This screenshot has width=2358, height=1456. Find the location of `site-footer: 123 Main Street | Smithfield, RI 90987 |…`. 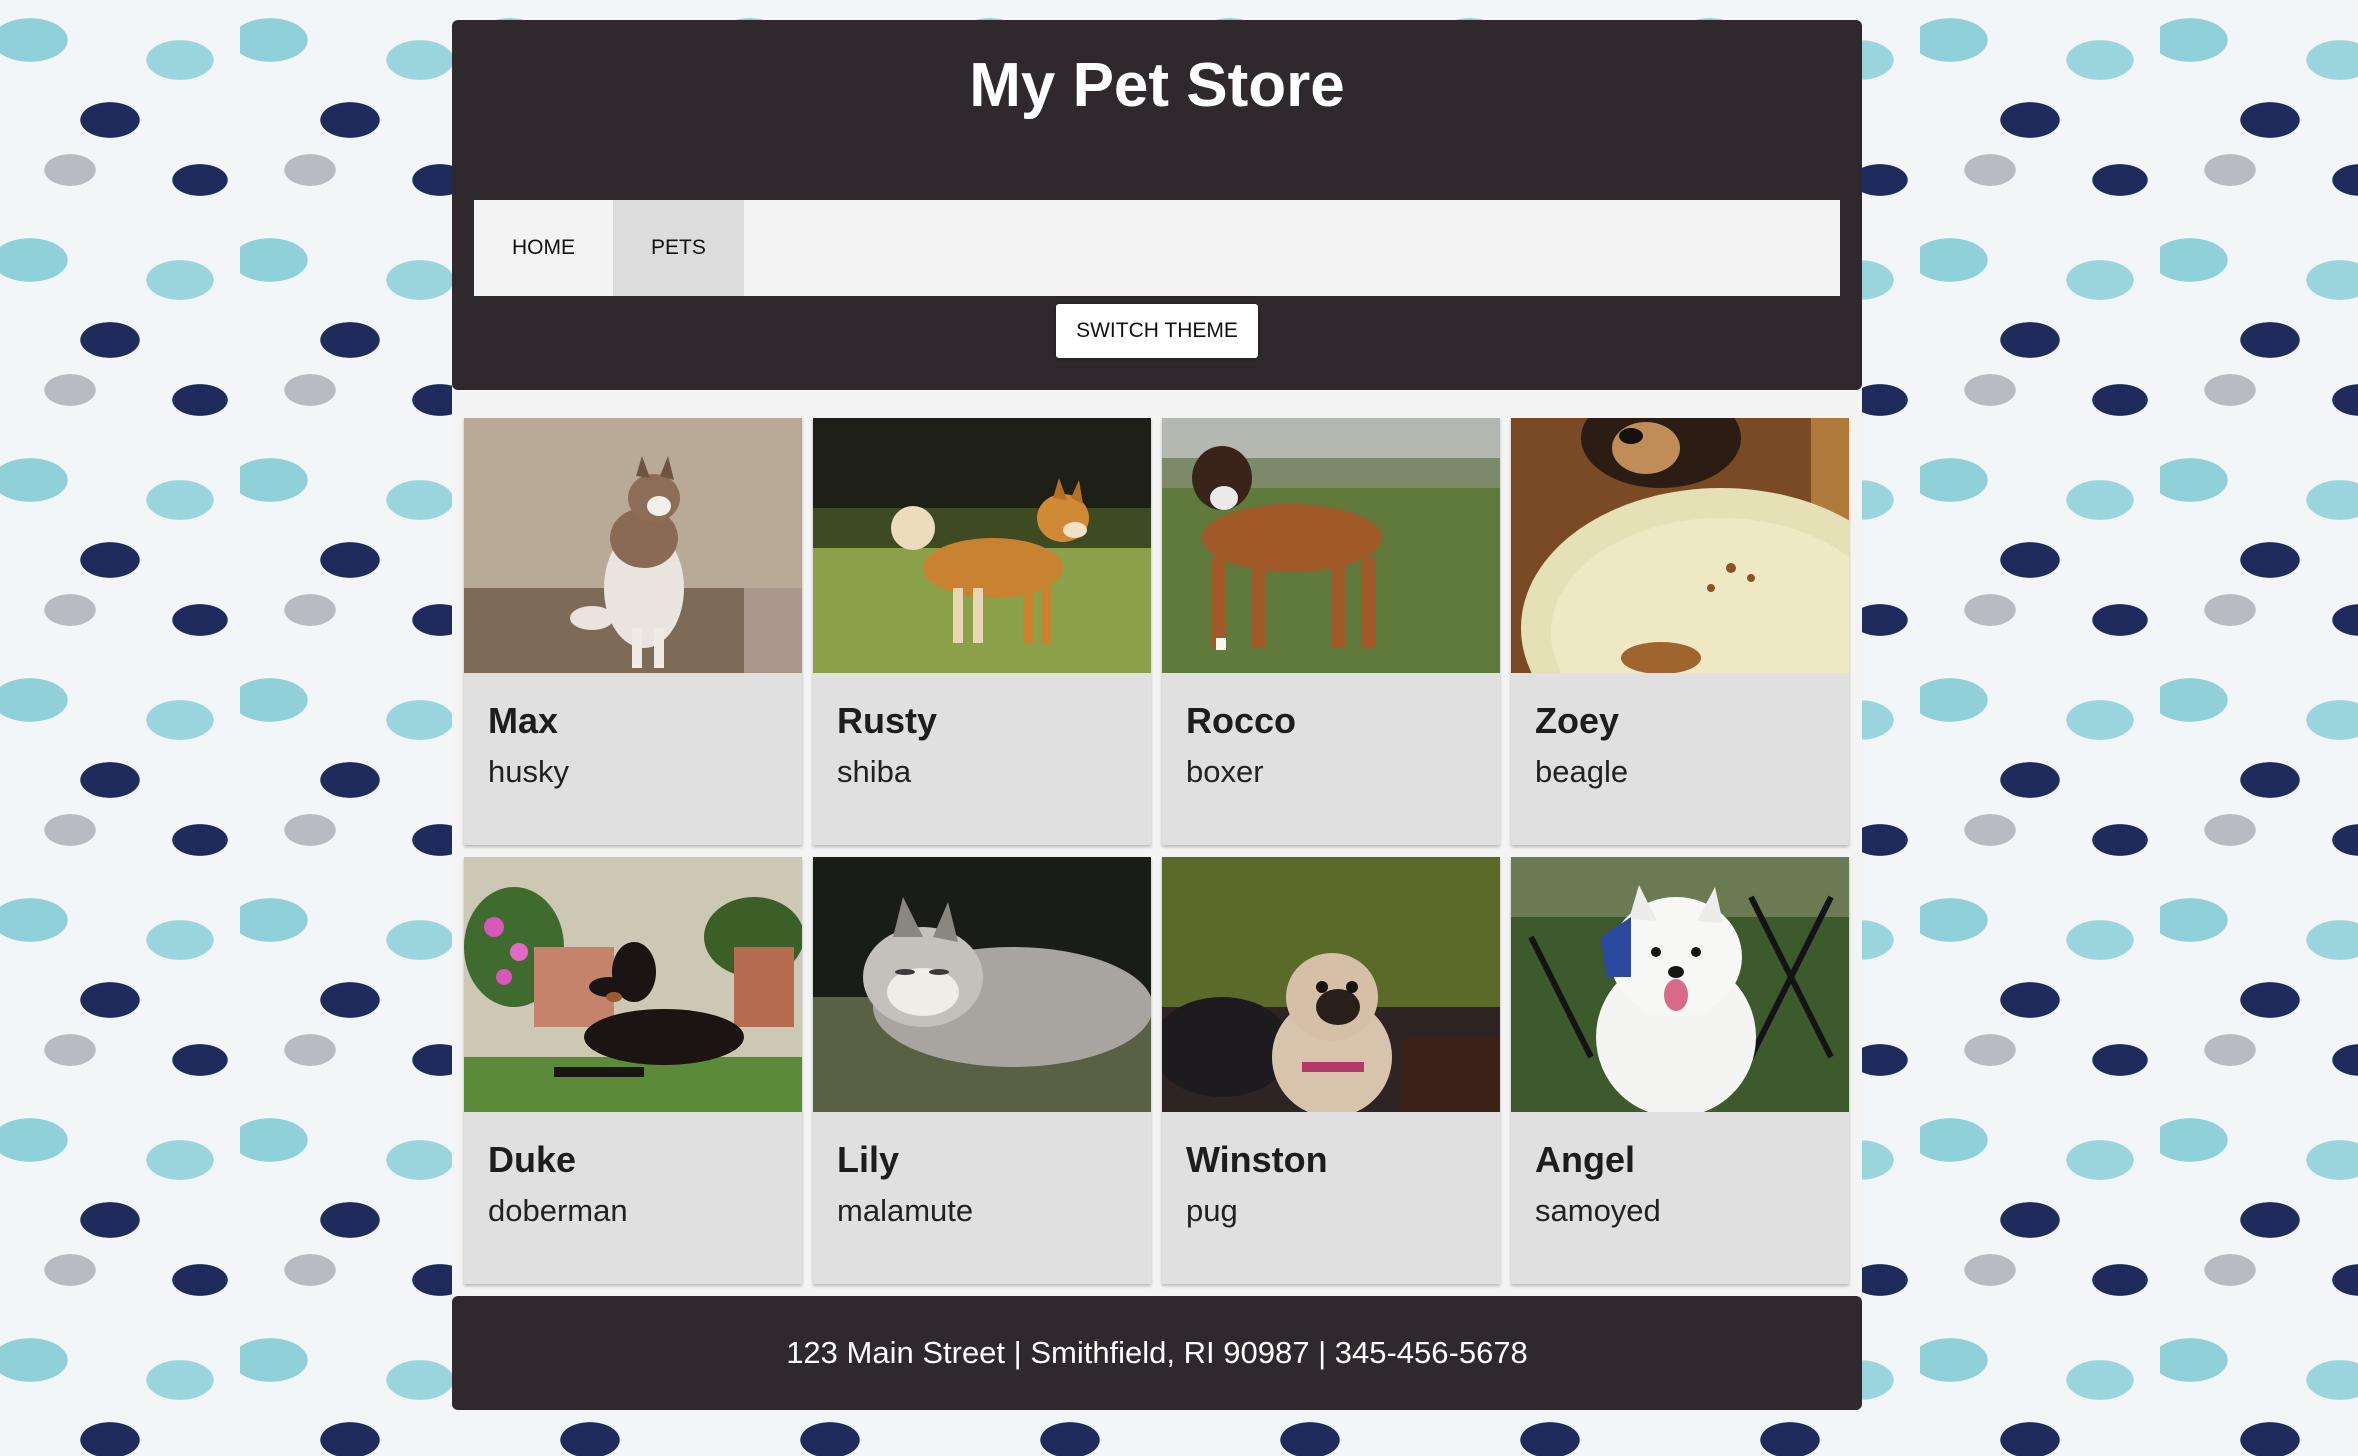

site-footer: 123 Main Street | Smithfield, RI 90987 |… is located at coordinates (1157, 1353).